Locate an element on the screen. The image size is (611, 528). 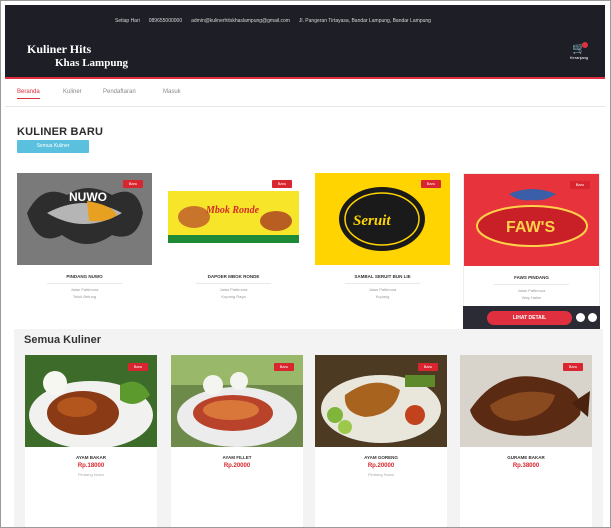
menu-item-name: AYAM GORENG is located at coordinates (381, 457).